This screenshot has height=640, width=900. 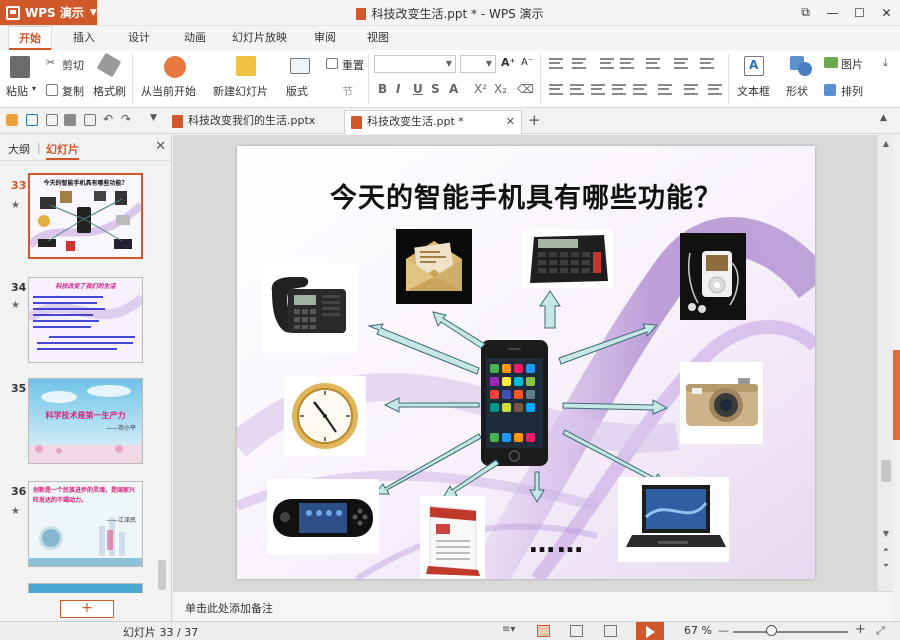 What do you see at coordinates (20, 67) in the screenshot?
I see `paste-icon` at bounding box center [20, 67].